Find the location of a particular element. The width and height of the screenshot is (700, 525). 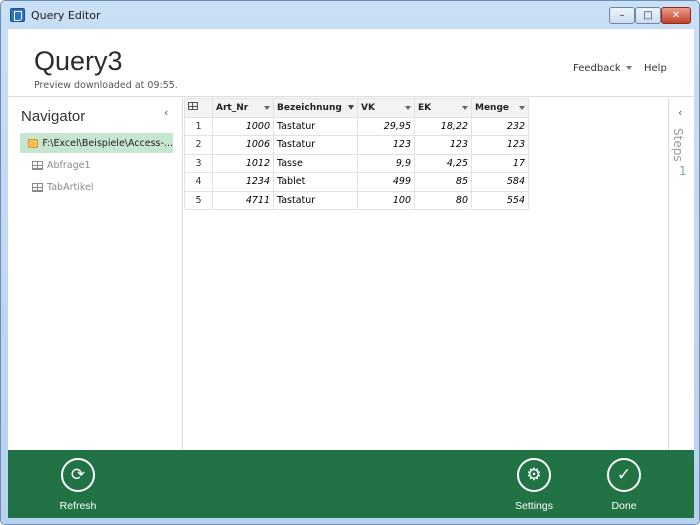

cell-menge: 584 is located at coordinates (500, 182).